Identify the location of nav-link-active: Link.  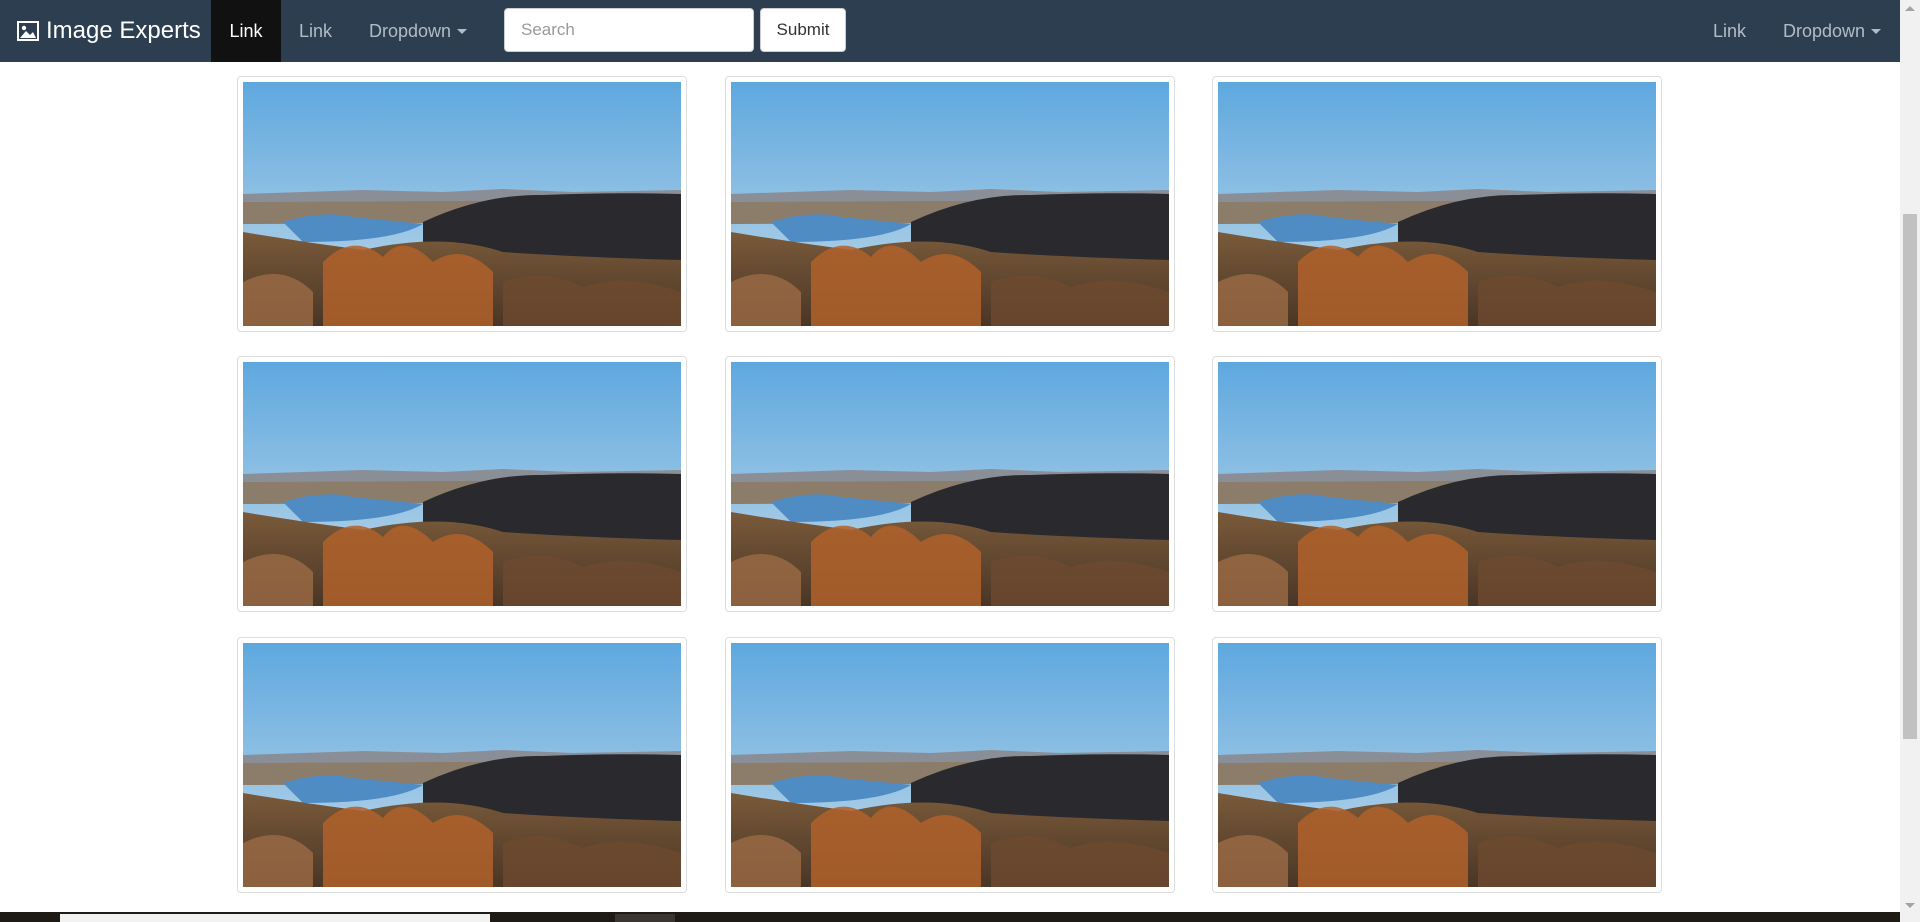
(246, 31).